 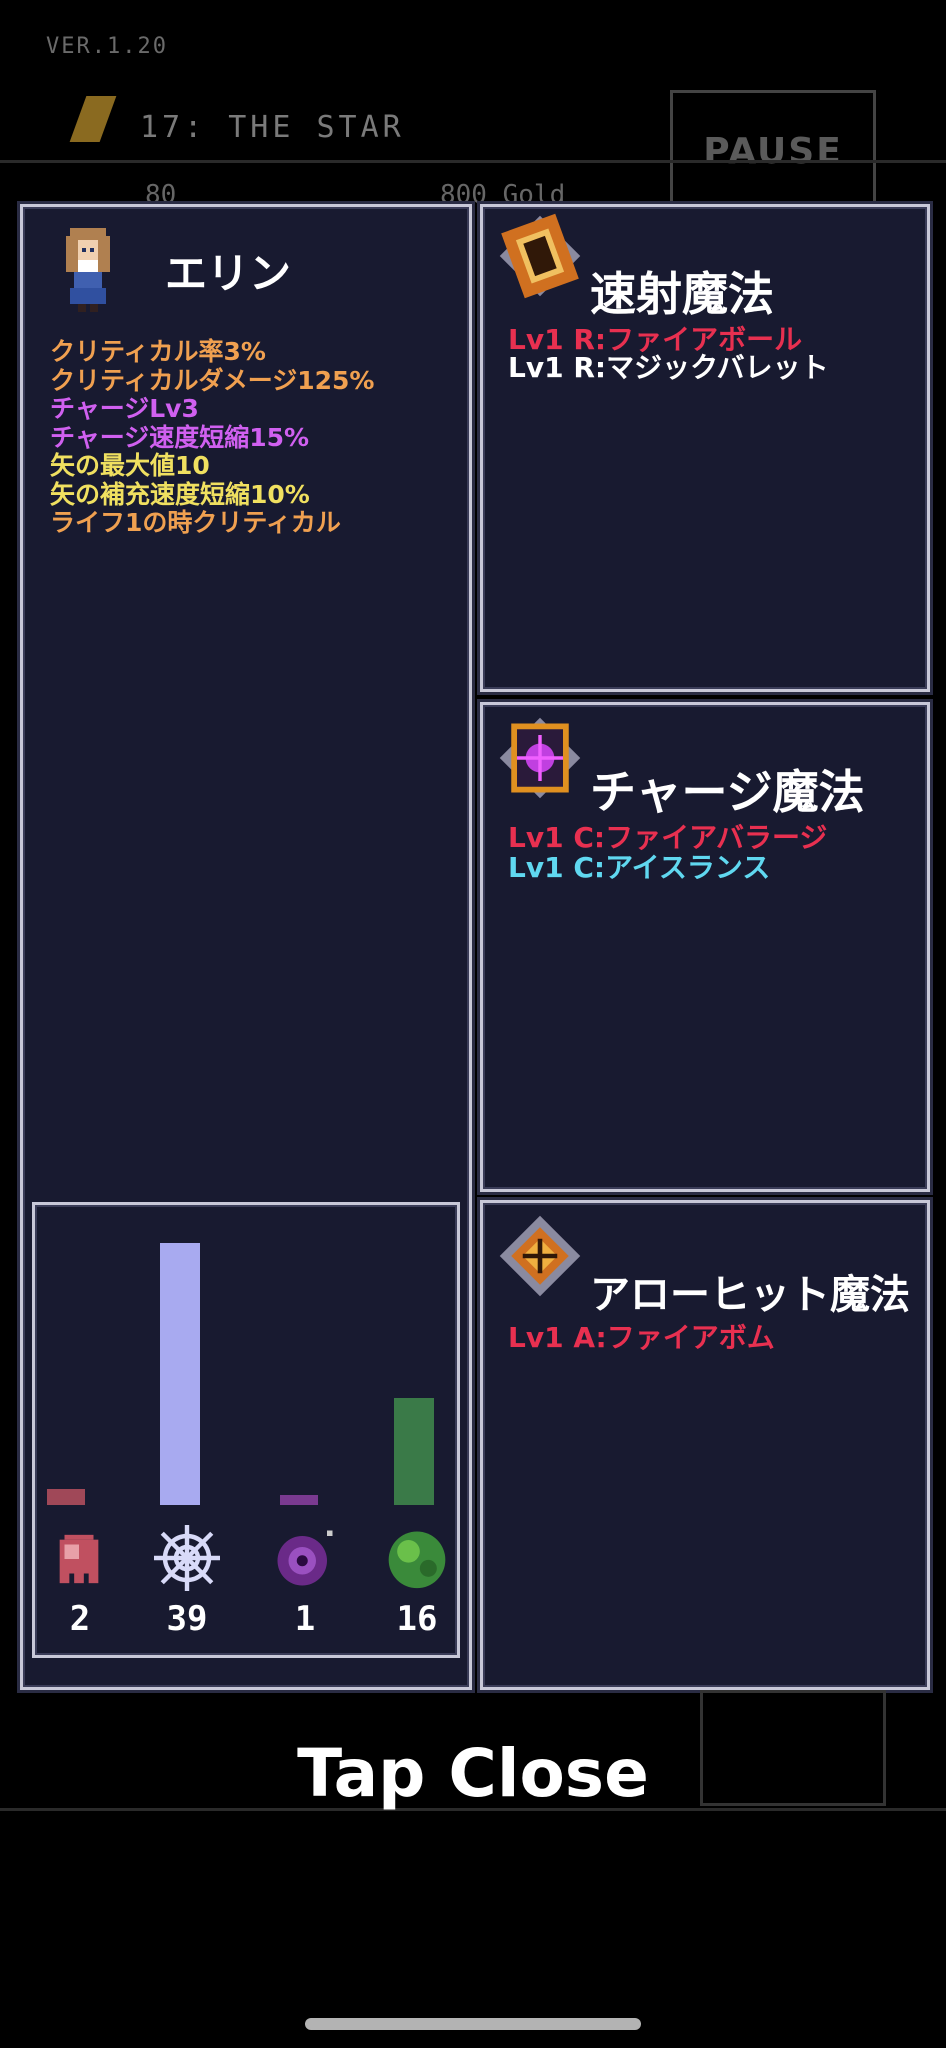 I want to click on version-label: VER.1.20, so click(x=107, y=46).